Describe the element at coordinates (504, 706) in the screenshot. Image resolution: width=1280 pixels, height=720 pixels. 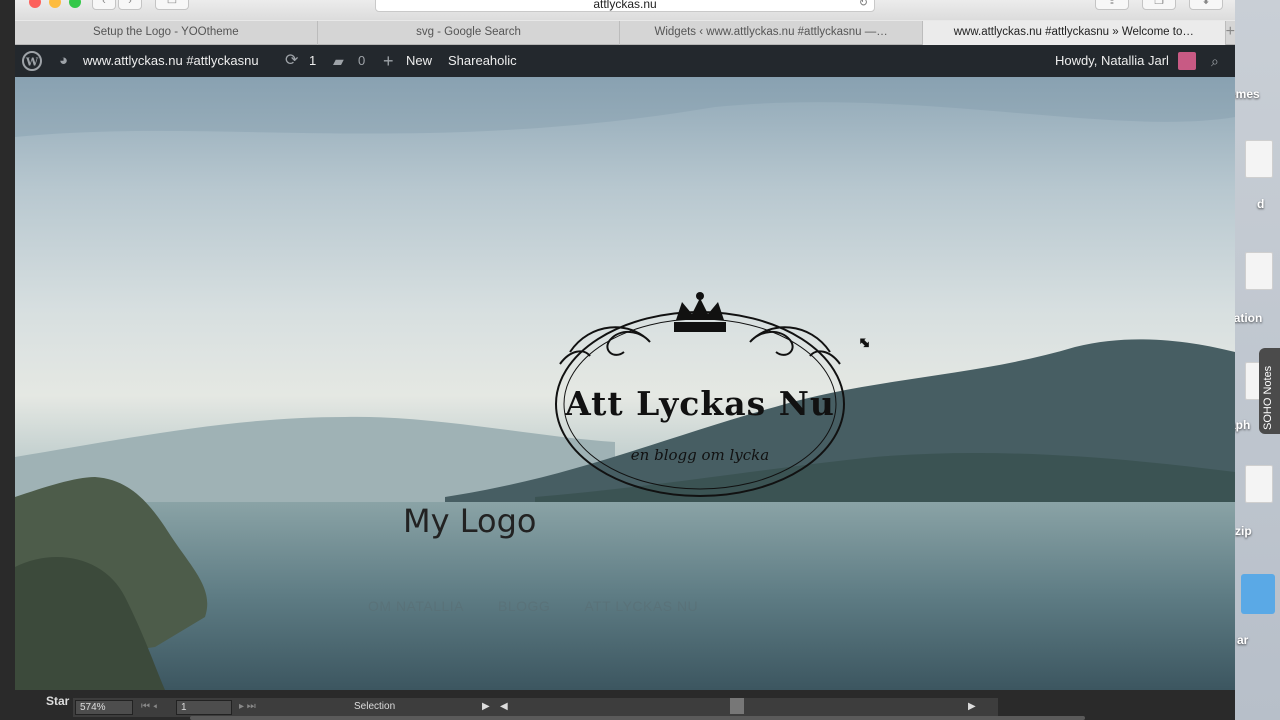
I see `scroll-left-icon: ◀` at that location.